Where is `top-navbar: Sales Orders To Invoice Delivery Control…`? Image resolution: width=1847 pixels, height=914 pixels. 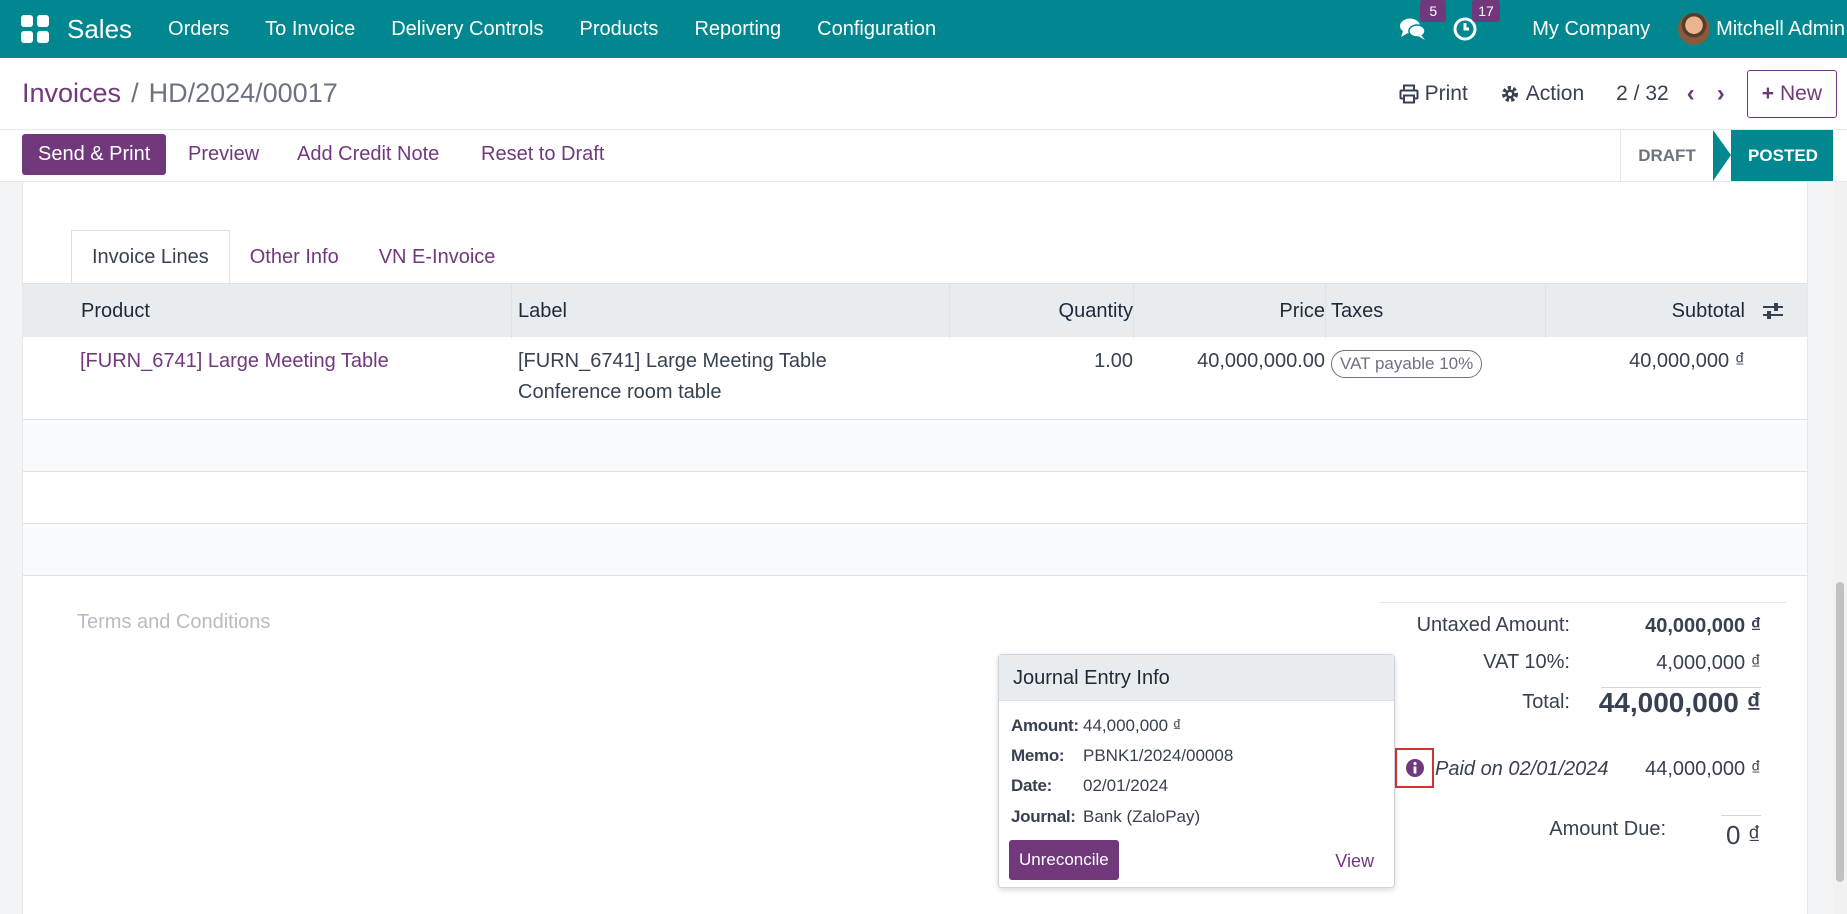 top-navbar: Sales Orders To Invoice Delivery Control… is located at coordinates (923, 29).